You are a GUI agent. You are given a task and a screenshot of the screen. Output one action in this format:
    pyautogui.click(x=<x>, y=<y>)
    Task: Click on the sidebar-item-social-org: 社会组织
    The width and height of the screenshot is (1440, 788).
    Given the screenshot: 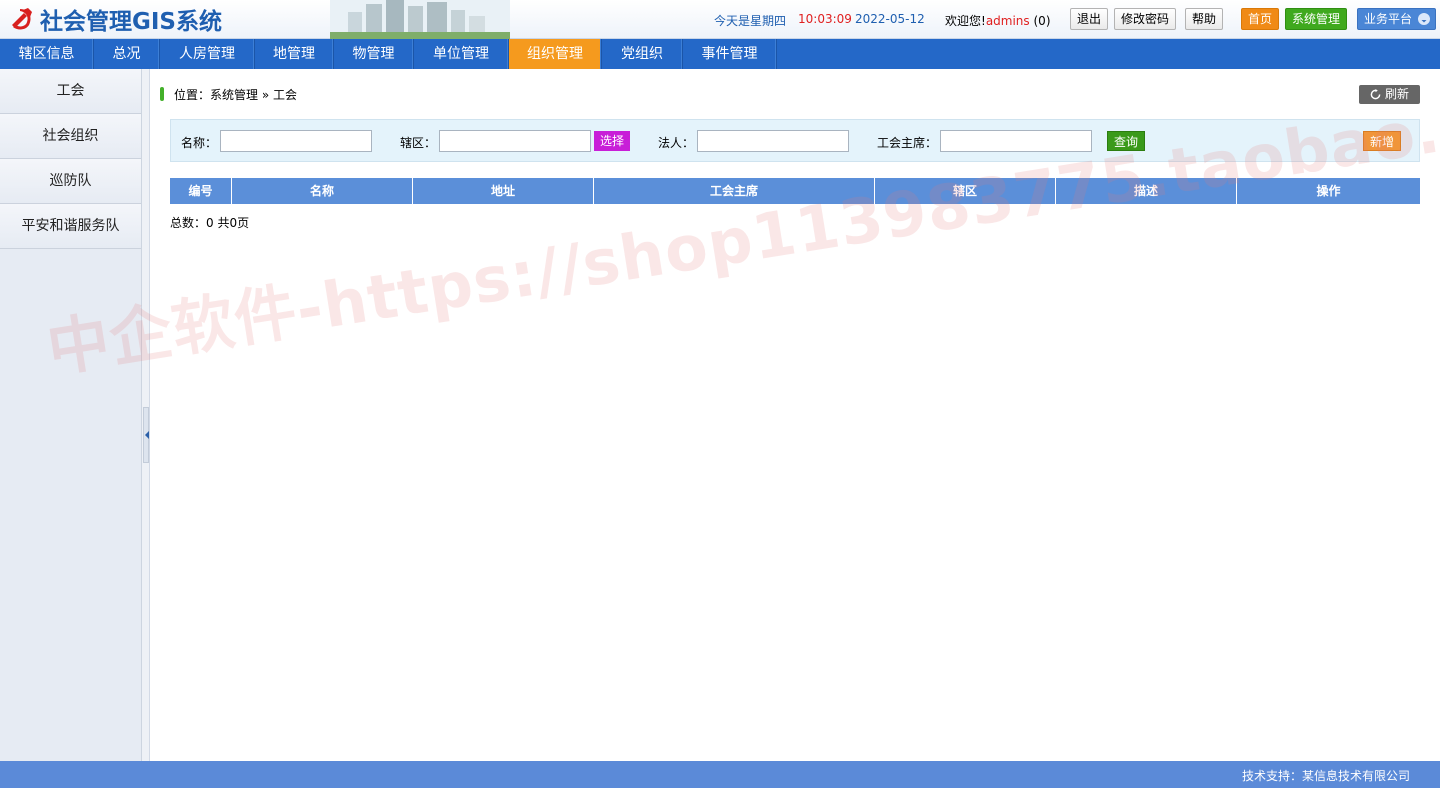 What is the action you would take?
    pyautogui.click(x=70, y=136)
    